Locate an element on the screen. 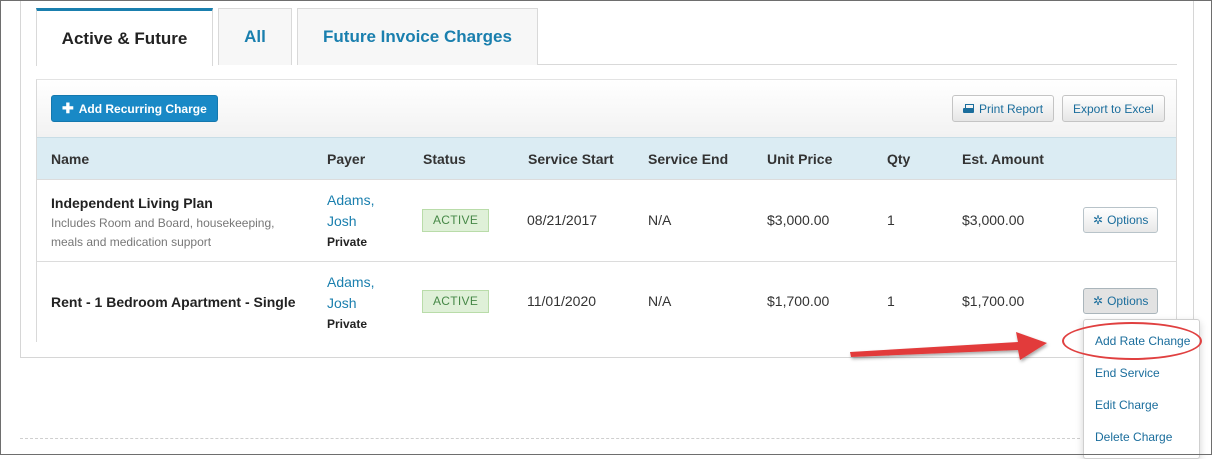 This screenshot has height=459, width=1212. column-header-service-end: Service End is located at coordinates (688, 159).